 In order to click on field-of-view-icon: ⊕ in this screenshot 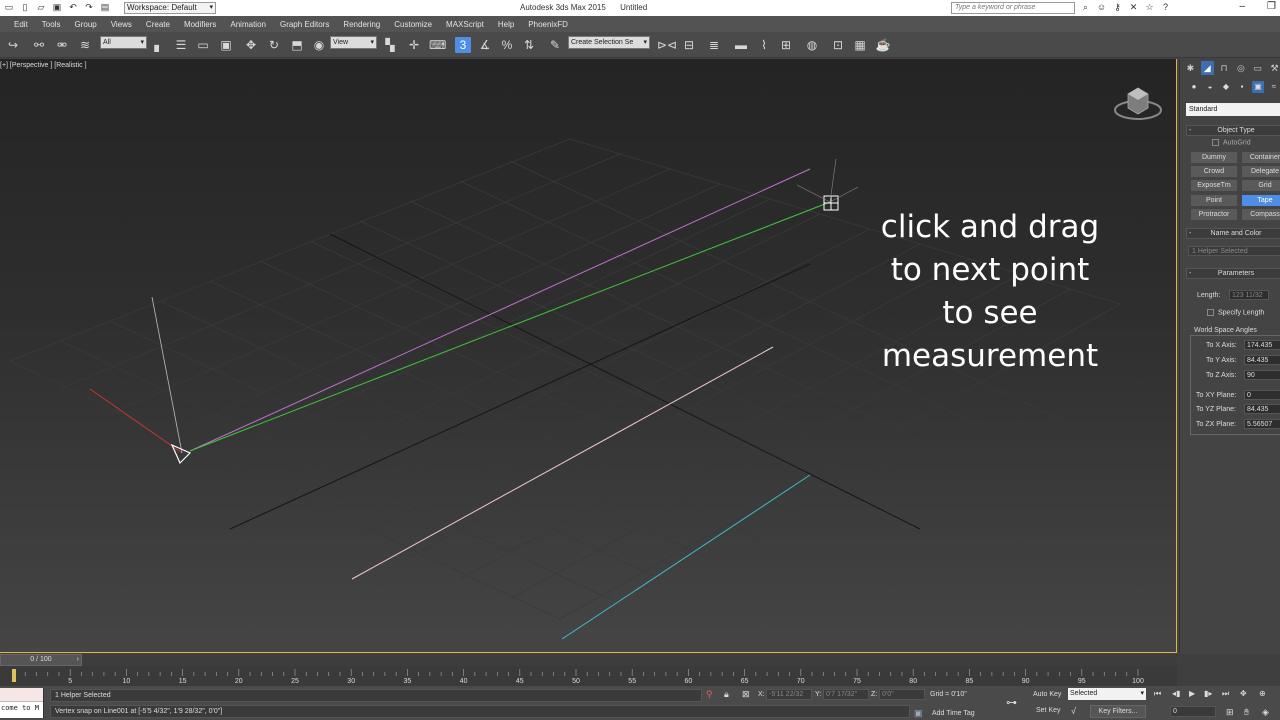, I will do `click(1262, 693)`.